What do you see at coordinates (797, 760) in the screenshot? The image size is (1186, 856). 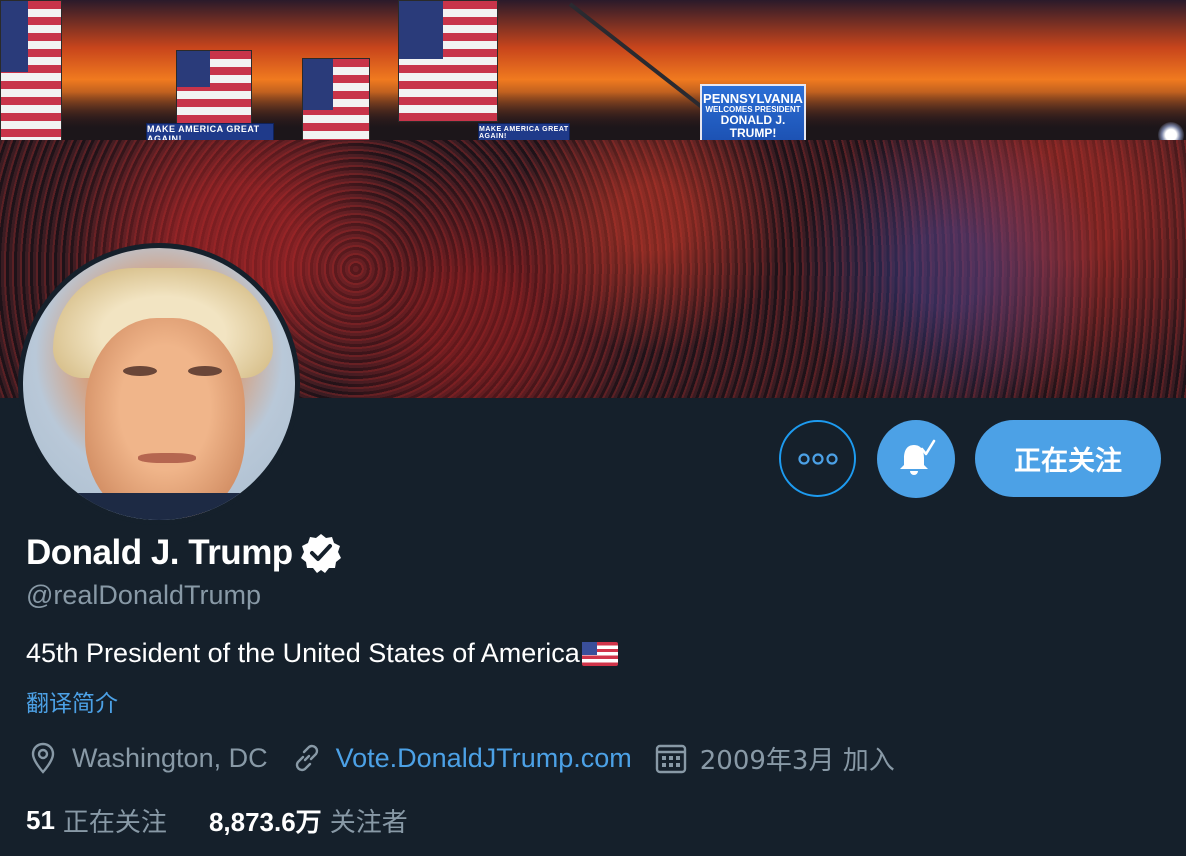 I see `joined-text: 2009年3月 加入` at bounding box center [797, 760].